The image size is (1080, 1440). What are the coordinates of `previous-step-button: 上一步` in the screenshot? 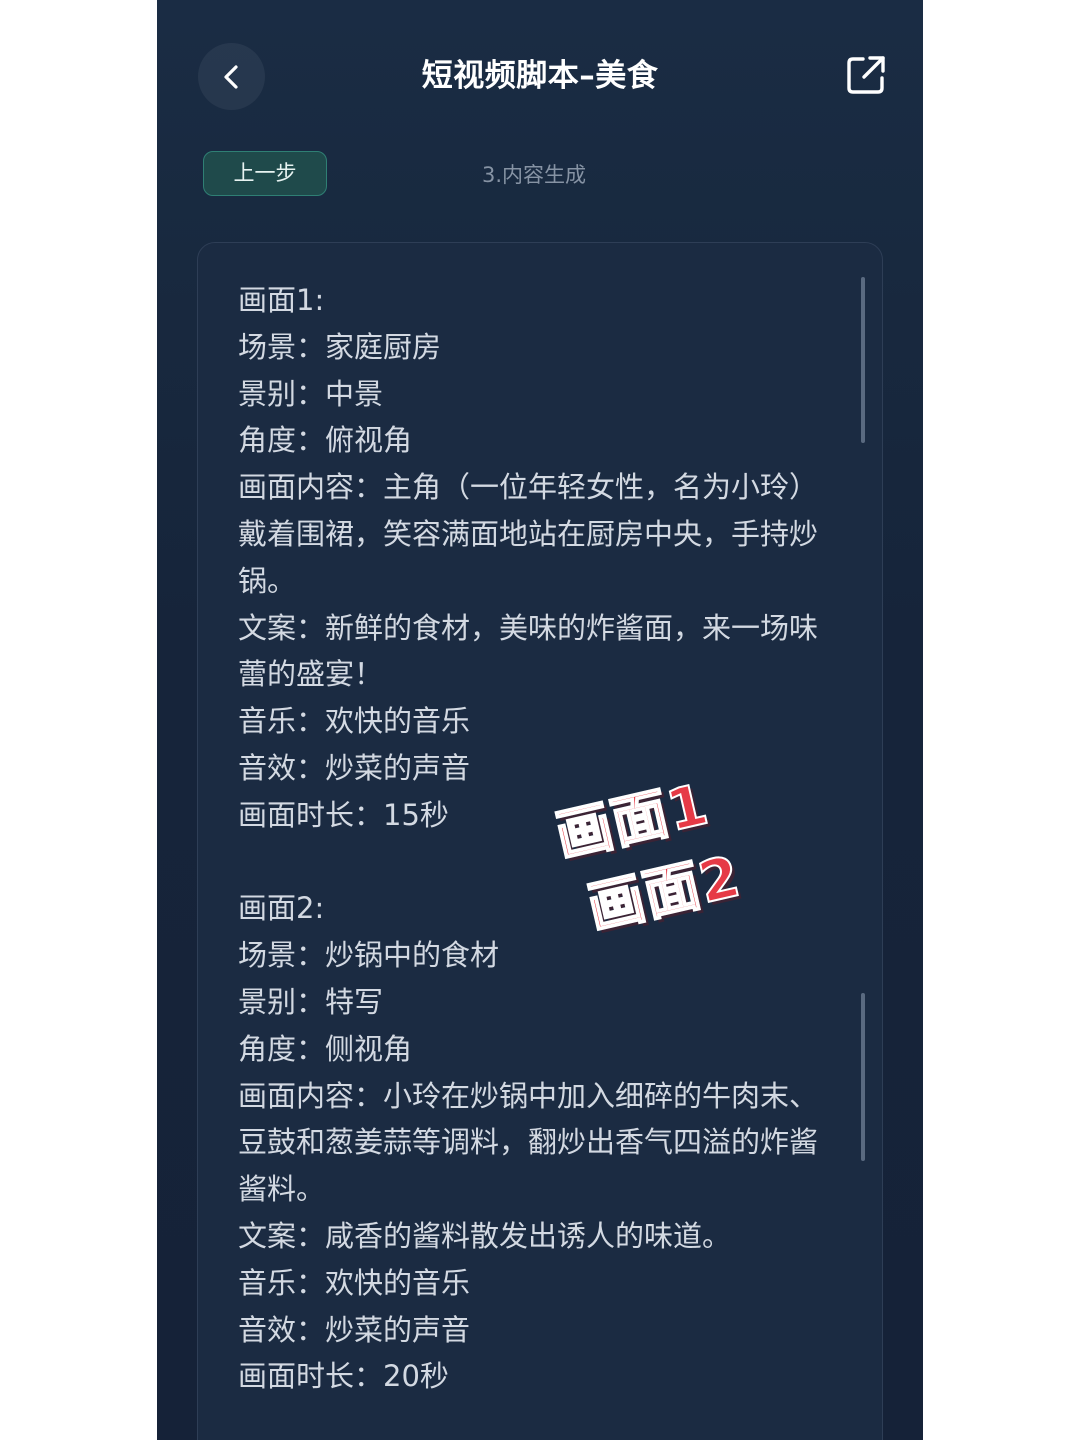 It's located at (265, 173).